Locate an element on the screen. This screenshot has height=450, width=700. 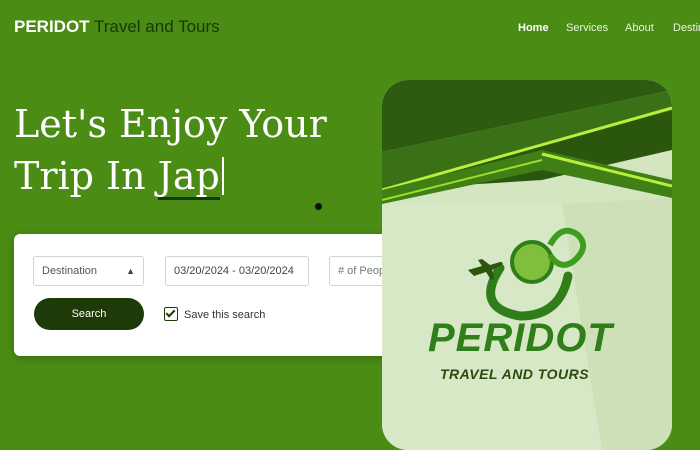
date-range-input: 03/20/2024 - 03/20/2024 is located at coordinates (237, 271).